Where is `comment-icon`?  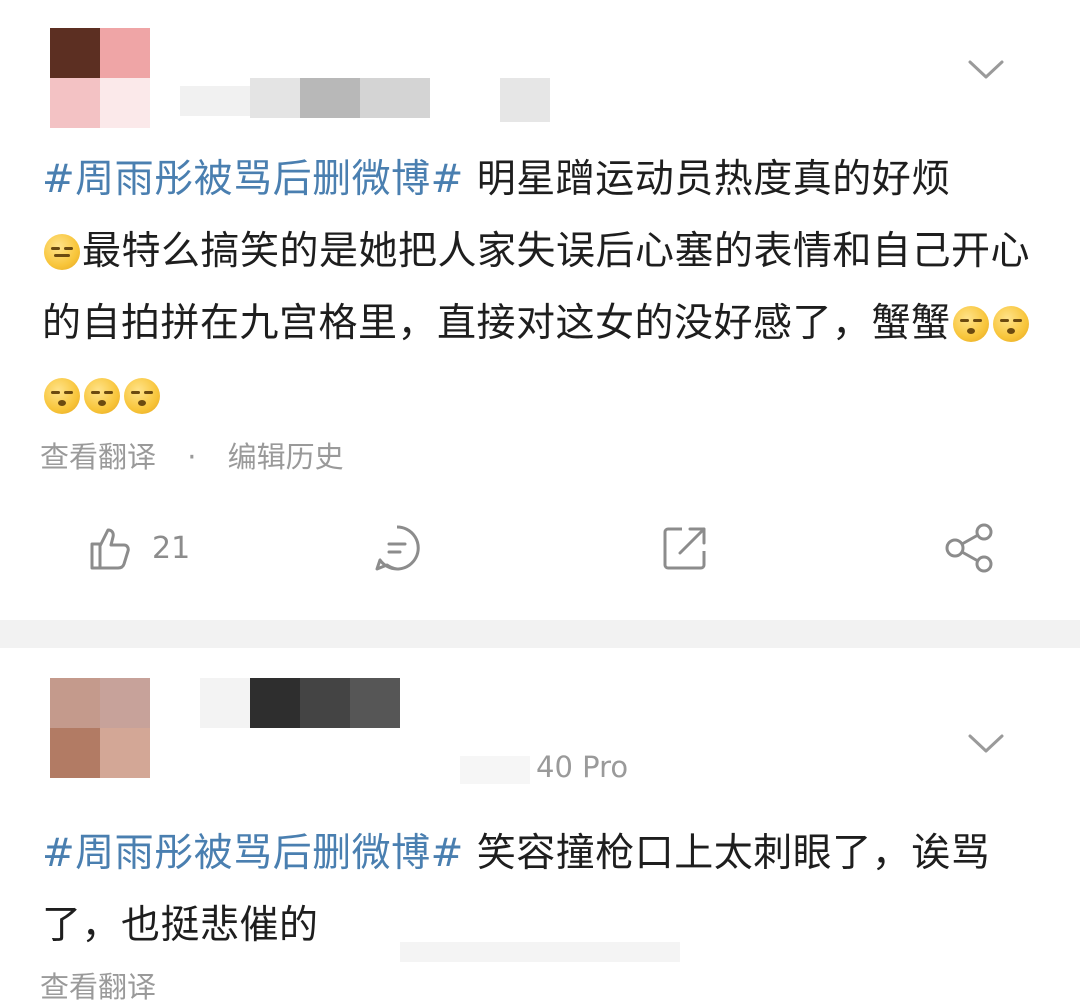
comment-icon is located at coordinates (397, 548).